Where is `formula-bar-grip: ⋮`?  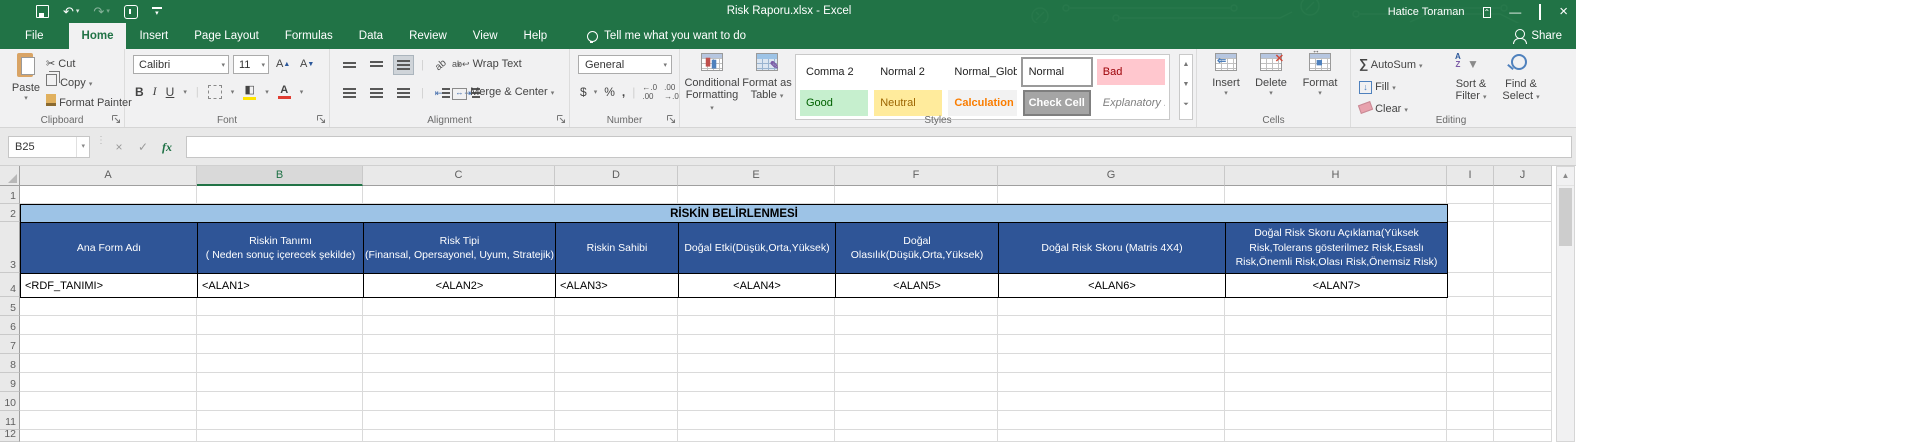
formula-bar-grip: ⋮ is located at coordinates (101, 141).